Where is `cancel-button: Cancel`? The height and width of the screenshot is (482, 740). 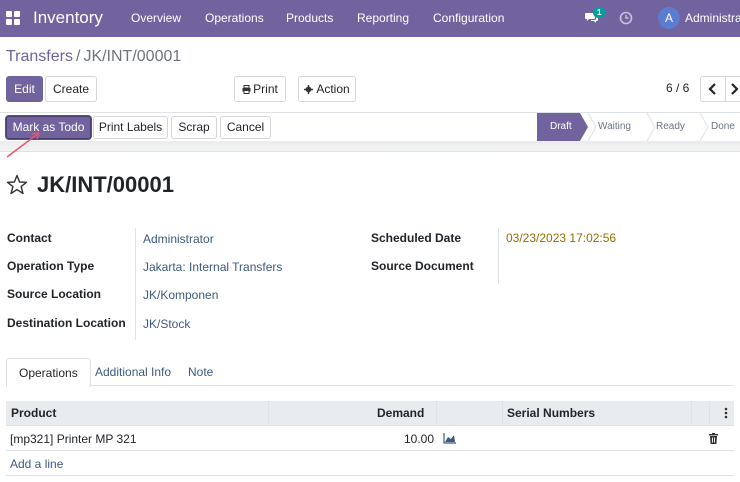
cancel-button: Cancel is located at coordinates (245, 127).